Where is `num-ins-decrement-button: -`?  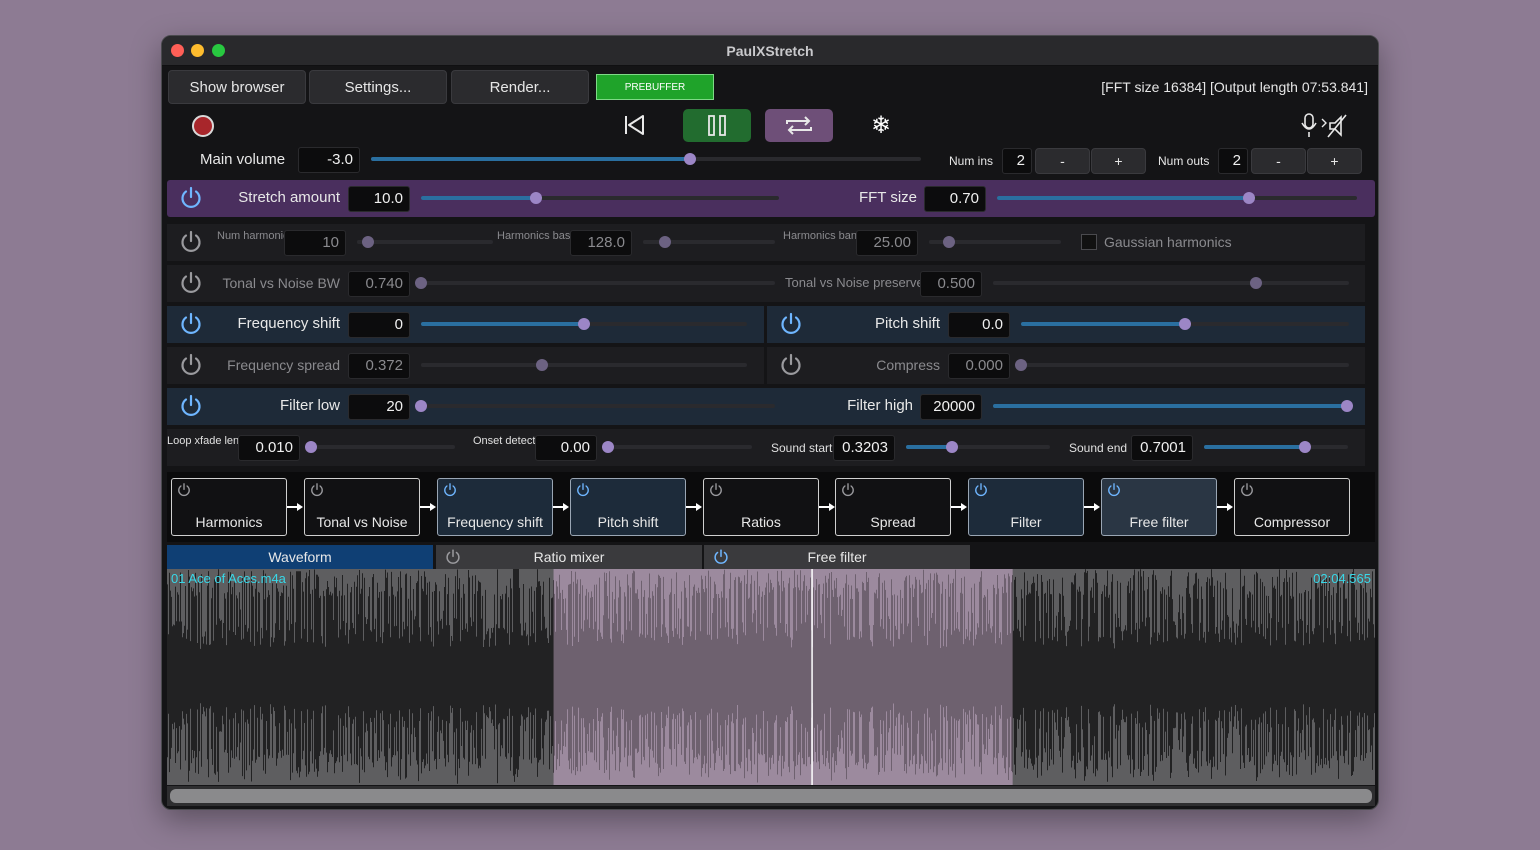
num-ins-decrement-button: - is located at coordinates (1062, 161).